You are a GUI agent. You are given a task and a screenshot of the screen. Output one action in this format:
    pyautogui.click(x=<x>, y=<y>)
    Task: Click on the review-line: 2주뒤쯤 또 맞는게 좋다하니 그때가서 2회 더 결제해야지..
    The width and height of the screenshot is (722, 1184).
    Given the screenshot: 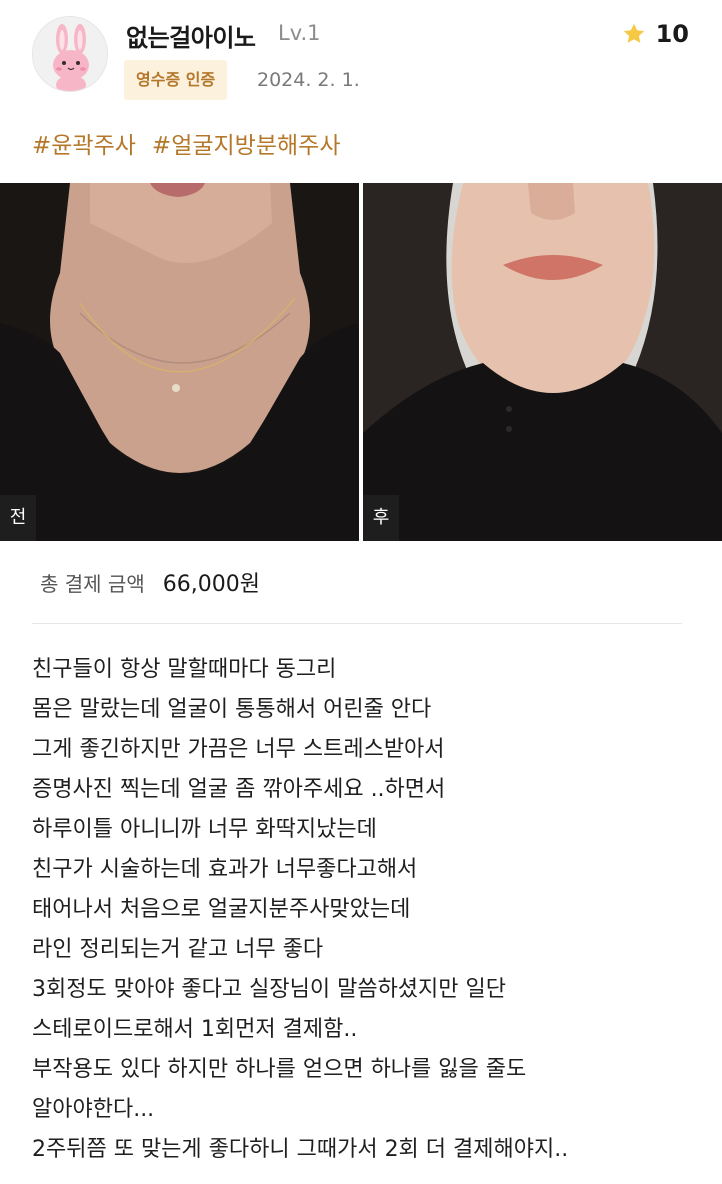 What is the action you would take?
    pyautogui.click(x=300, y=1149)
    